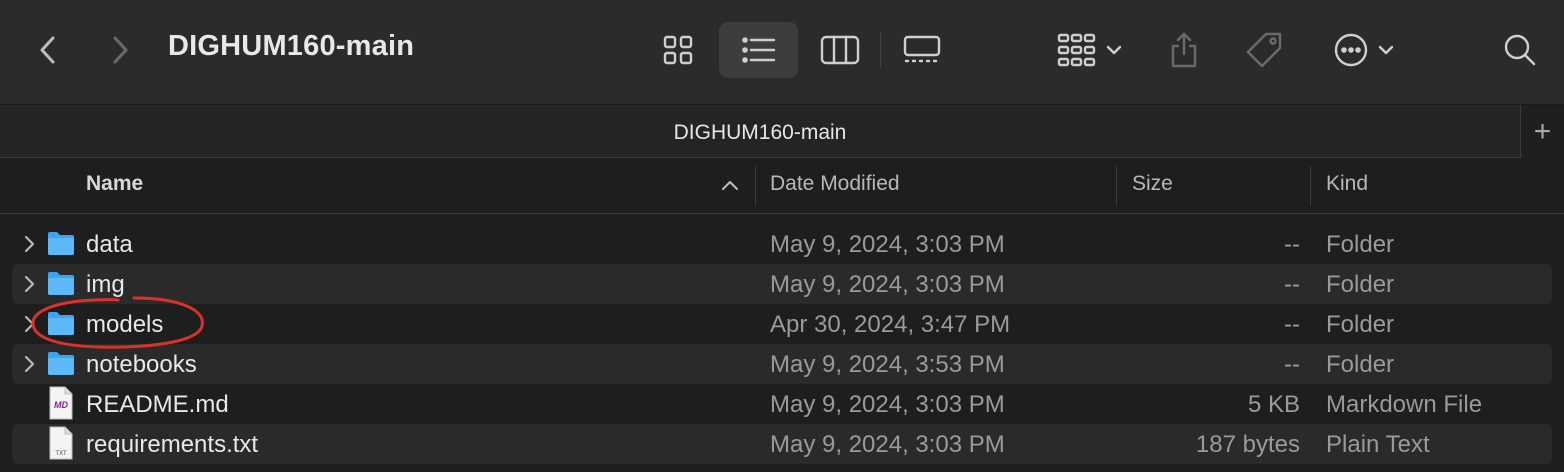  Describe the element at coordinates (291, 46) in the screenshot. I see `window-title: DIGHUM160-main` at that location.